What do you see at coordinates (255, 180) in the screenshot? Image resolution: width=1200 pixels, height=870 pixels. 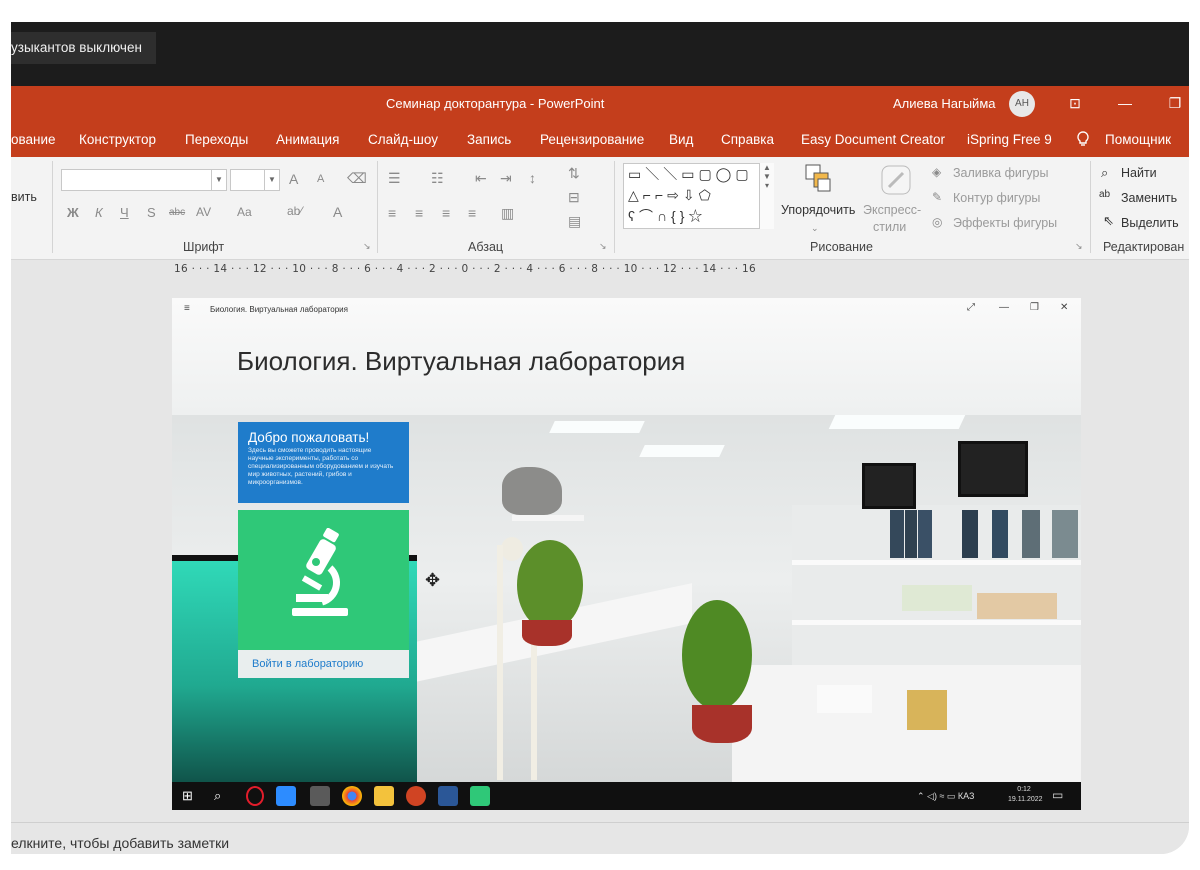 I see `font-size-select: ▼` at bounding box center [255, 180].